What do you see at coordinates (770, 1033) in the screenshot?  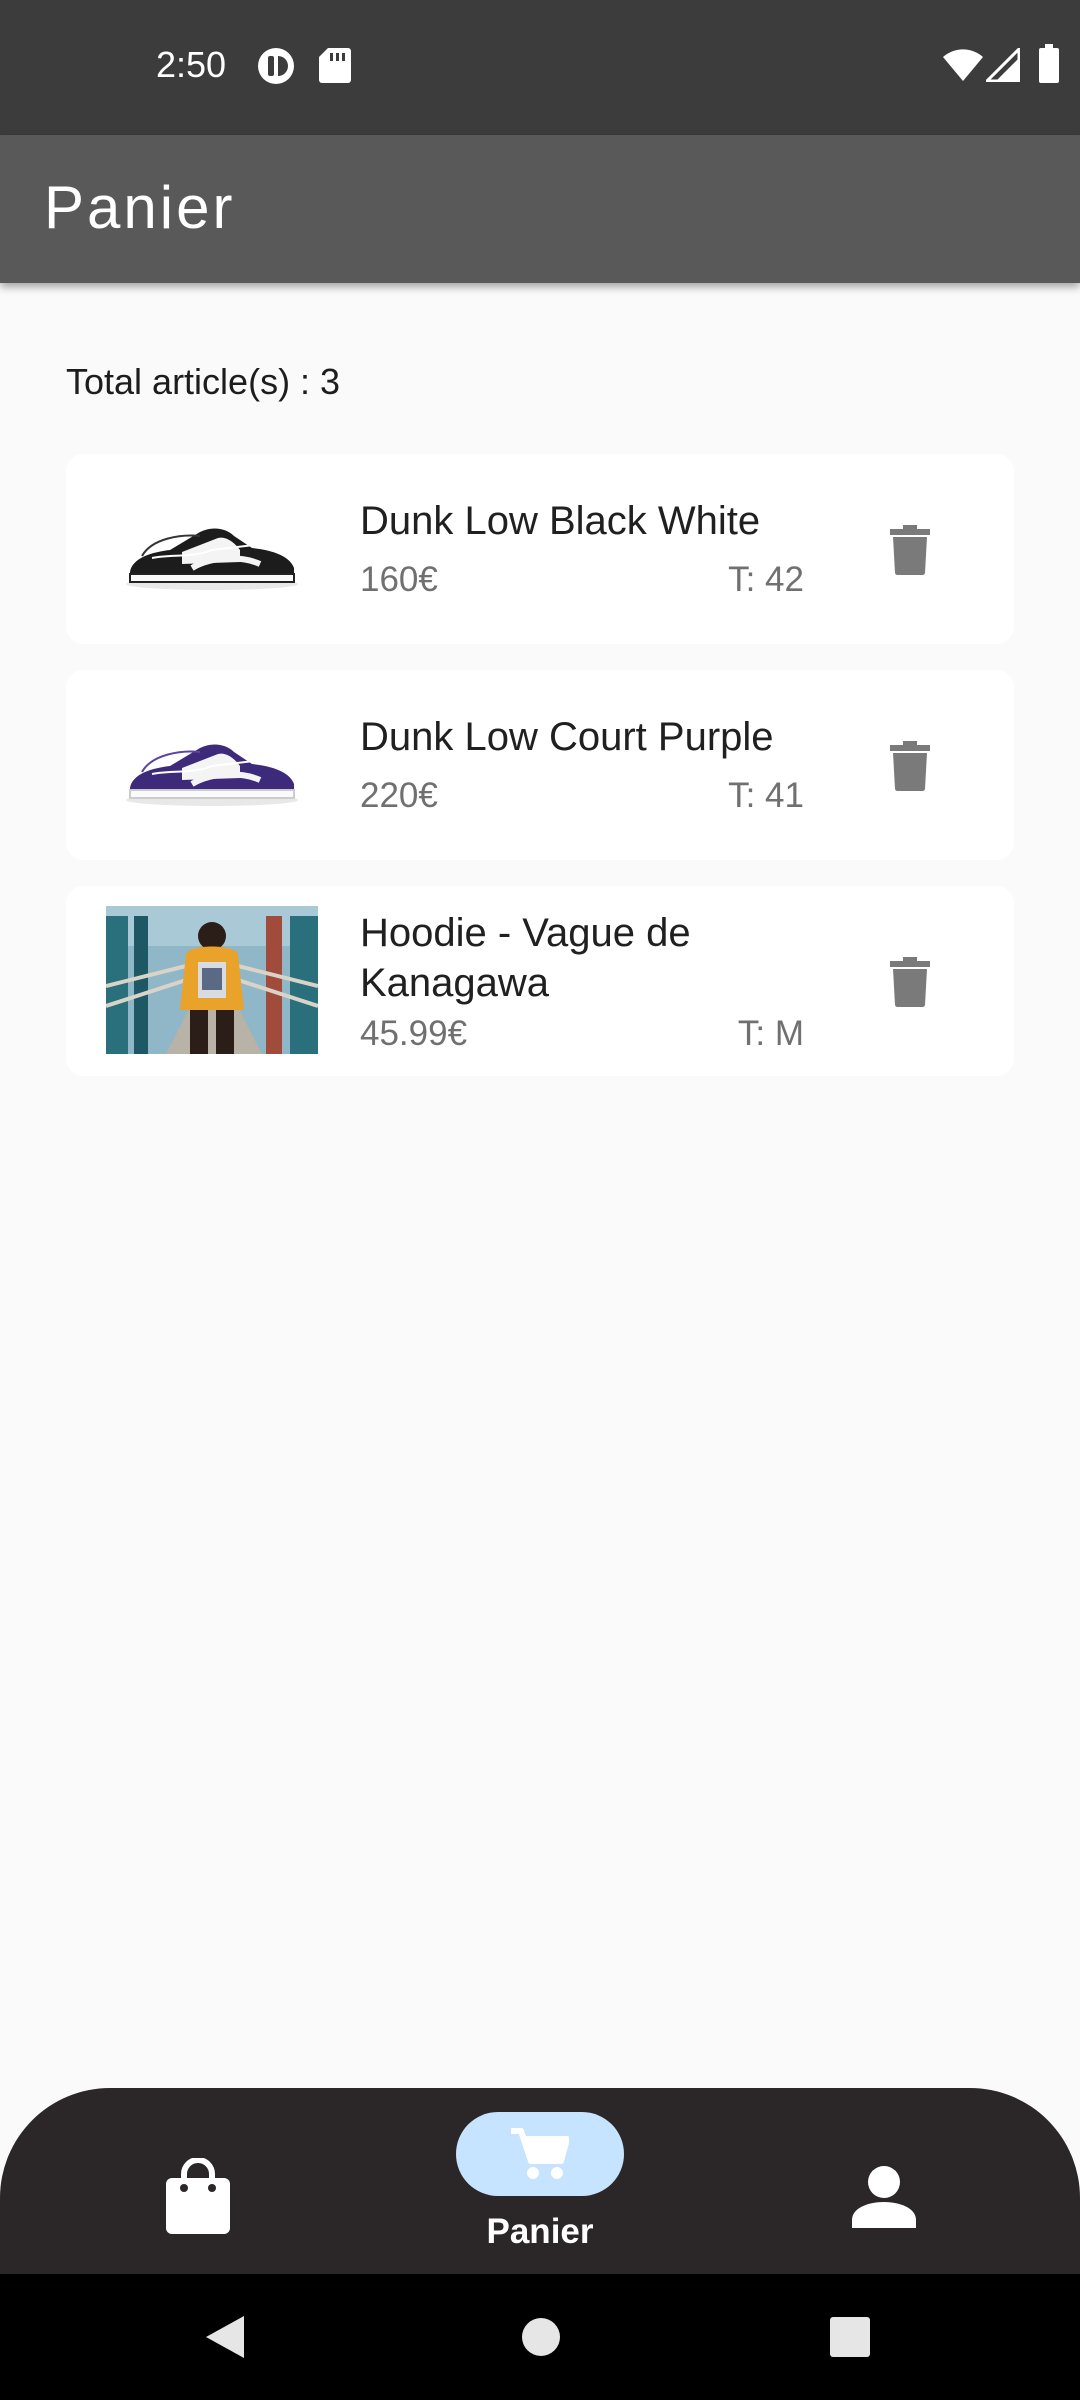 I see `cart-item-size: T: M` at bounding box center [770, 1033].